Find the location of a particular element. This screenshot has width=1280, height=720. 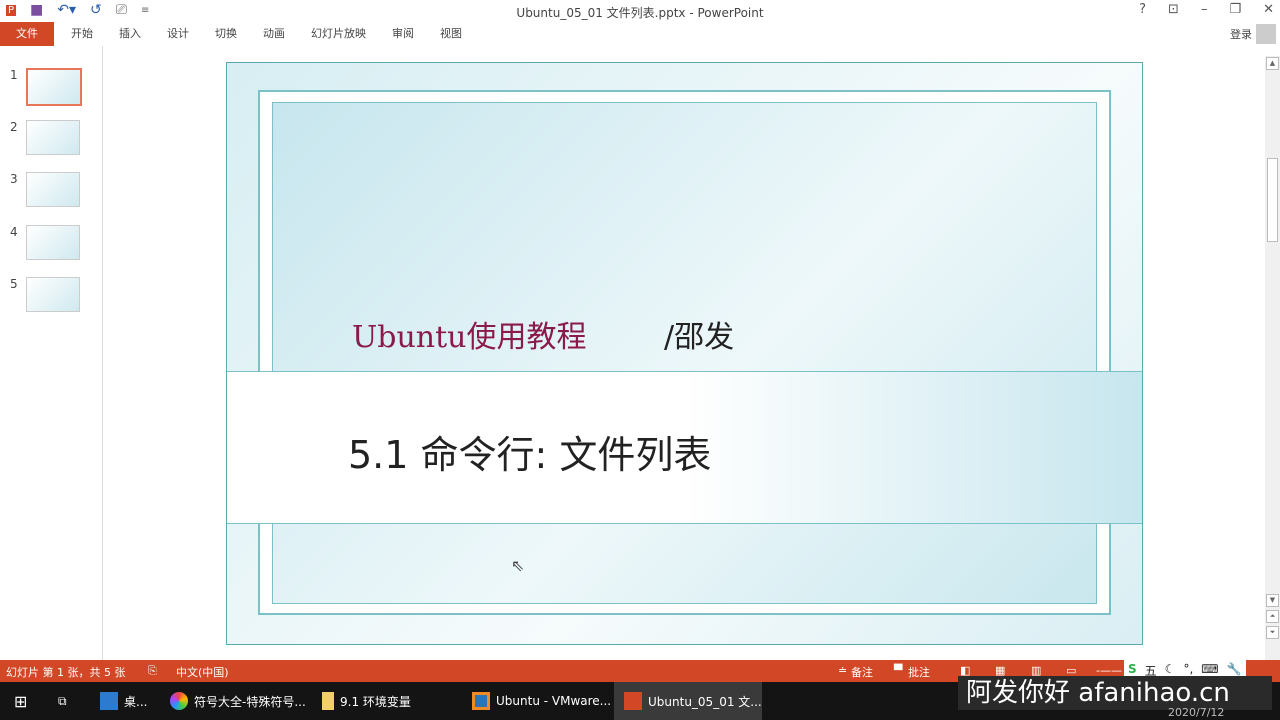

vertical-scrollbar is located at coordinates (1272, 358).